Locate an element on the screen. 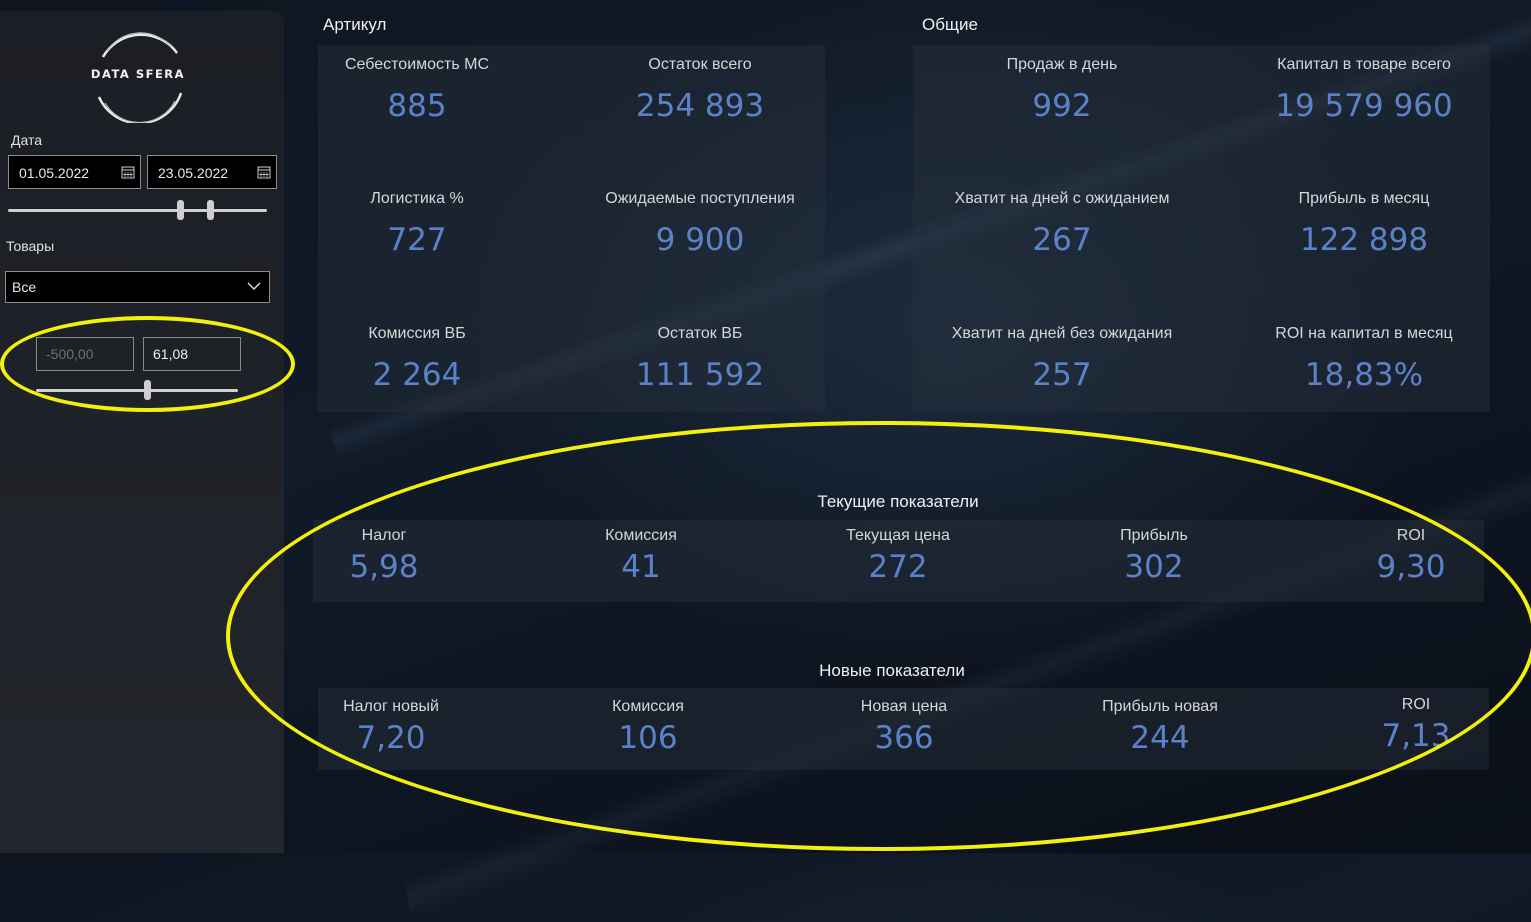 This screenshot has height=922, width=1531. kpi-value: 7,13 is located at coordinates (1416, 736).